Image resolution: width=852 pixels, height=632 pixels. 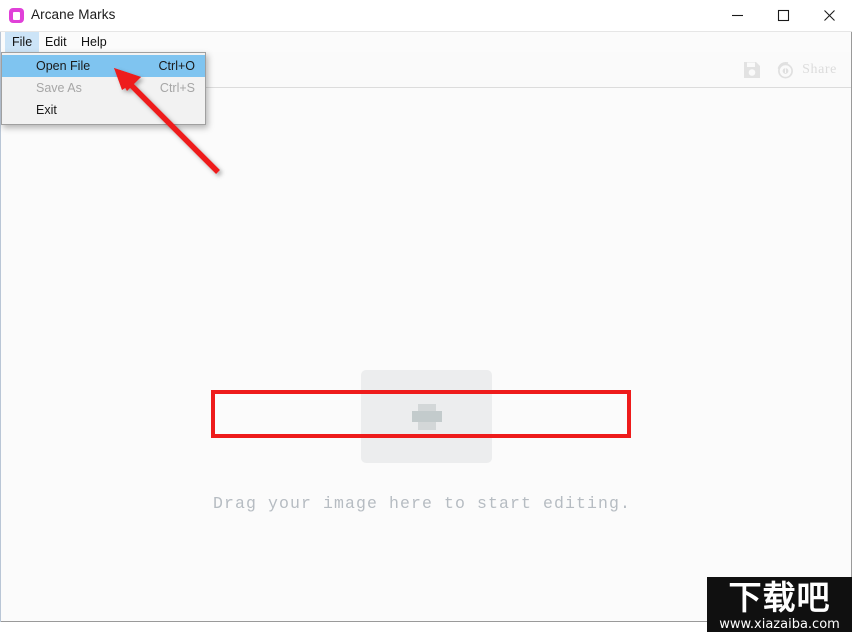 What do you see at coordinates (73, 14) in the screenshot?
I see `window-title: Arcane Marks` at bounding box center [73, 14].